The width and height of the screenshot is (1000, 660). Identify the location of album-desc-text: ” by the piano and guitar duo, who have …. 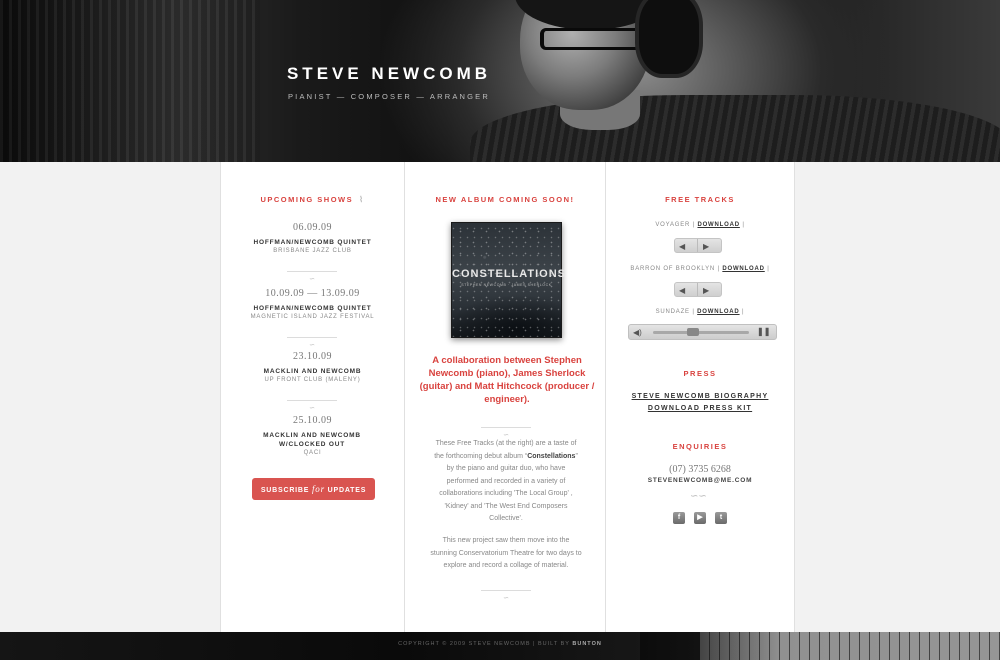
(508, 487).